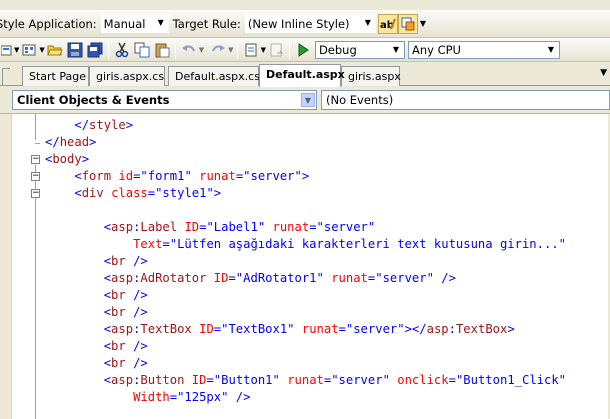  I want to click on code-token: form, so click(100, 176).